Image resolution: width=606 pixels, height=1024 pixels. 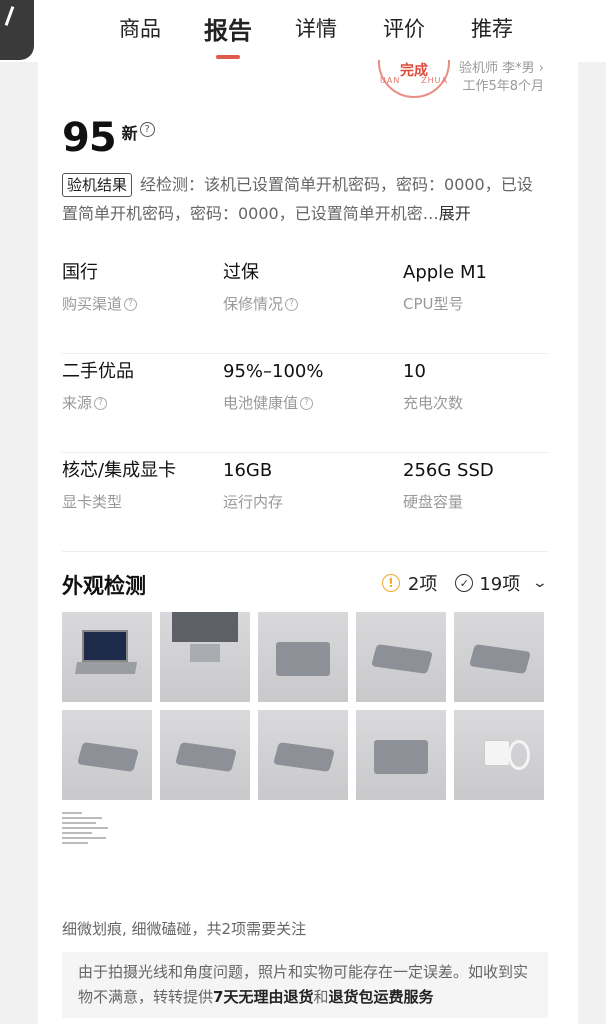 I want to click on spec-value: 二手优品, so click(x=98, y=371).